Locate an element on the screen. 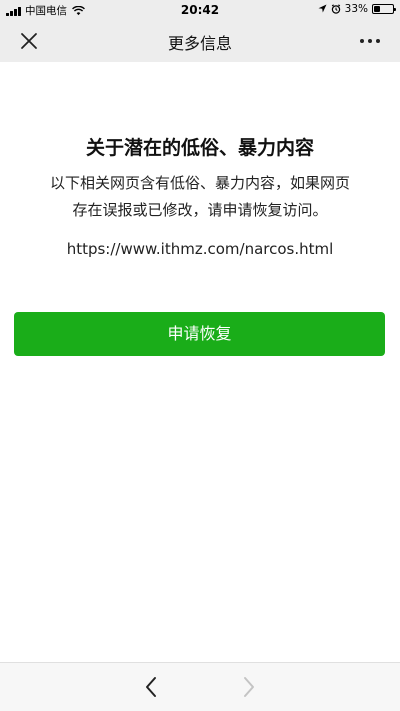 This screenshot has width=400, height=711. location-arrow-icon is located at coordinates (322, 8).